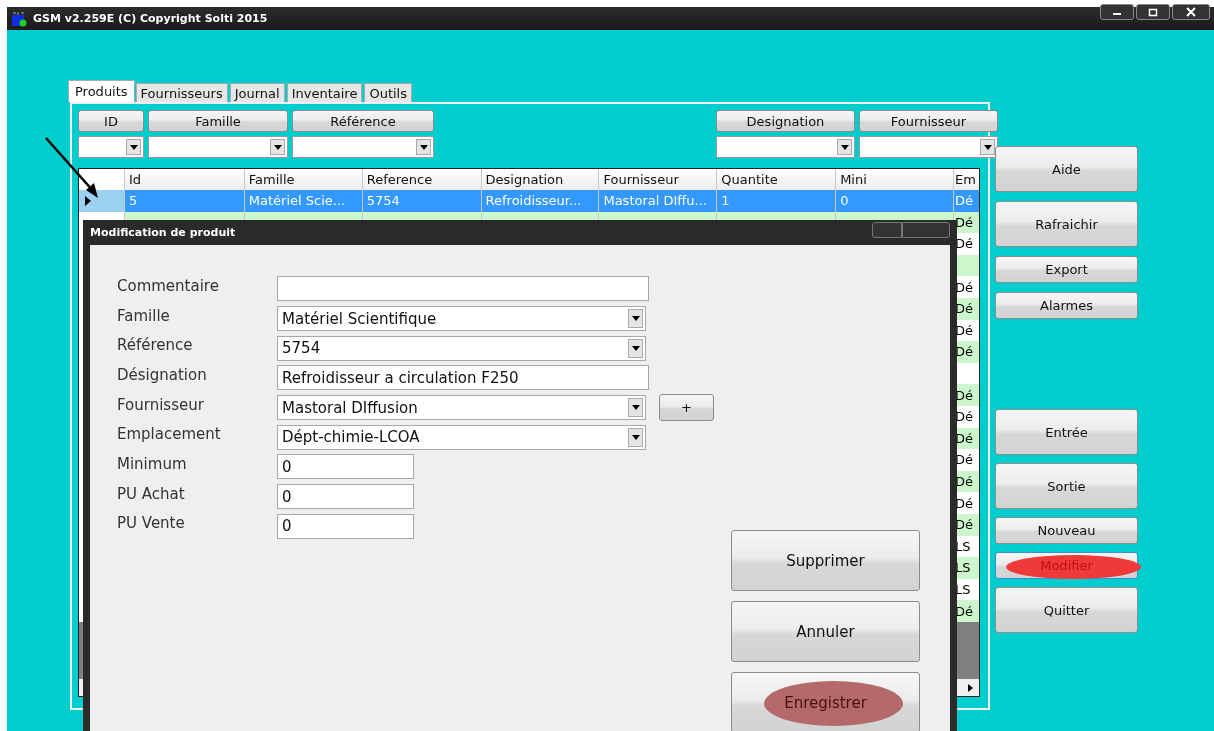 This screenshot has height=731, width=1214. What do you see at coordinates (966, 179) in the screenshot?
I see `column-header: Em` at bounding box center [966, 179].